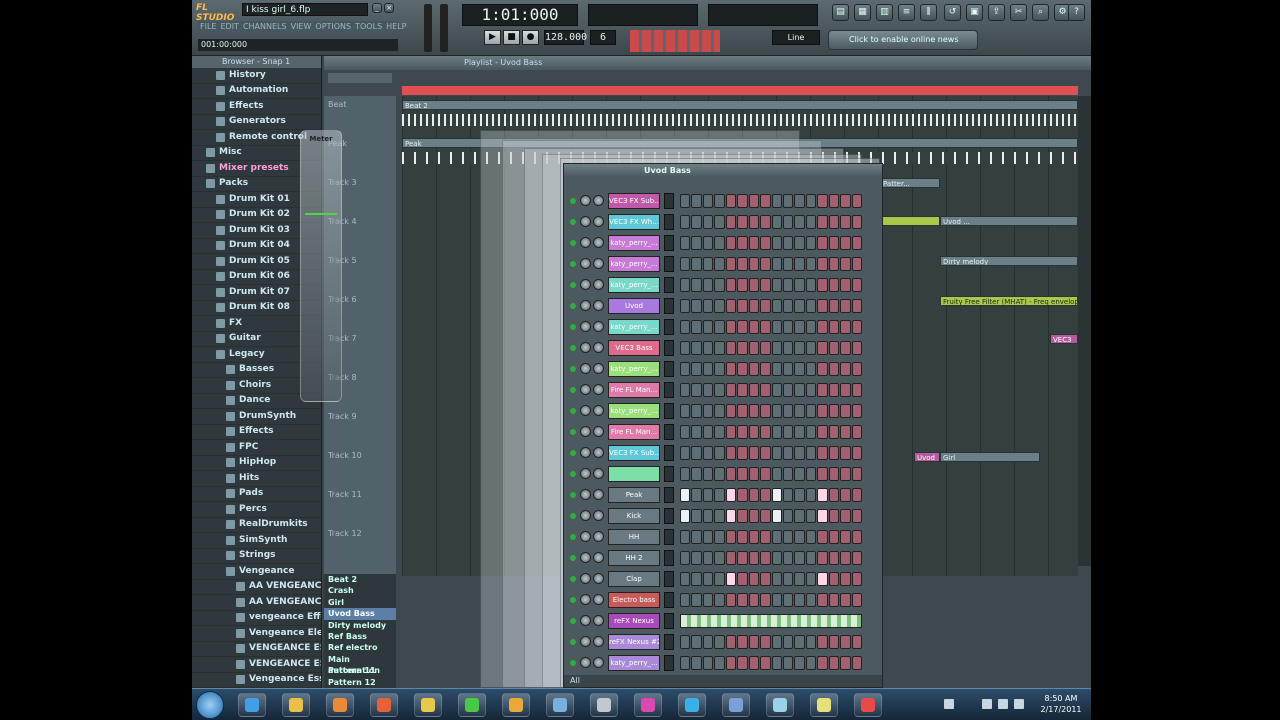 Image resolution: width=1280 pixels, height=720 pixels. Describe the element at coordinates (648, 705) in the screenshot. I see `itunes-icon` at that location.